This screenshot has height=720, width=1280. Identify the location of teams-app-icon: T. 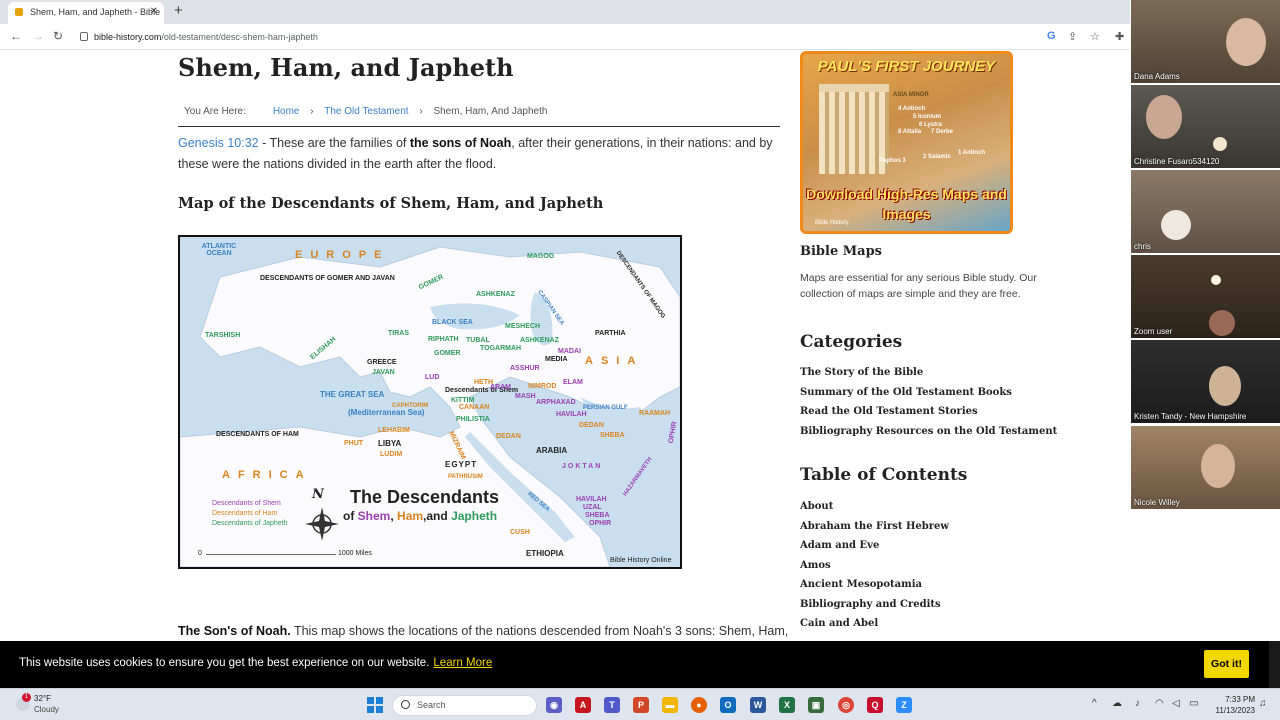
(612, 705).